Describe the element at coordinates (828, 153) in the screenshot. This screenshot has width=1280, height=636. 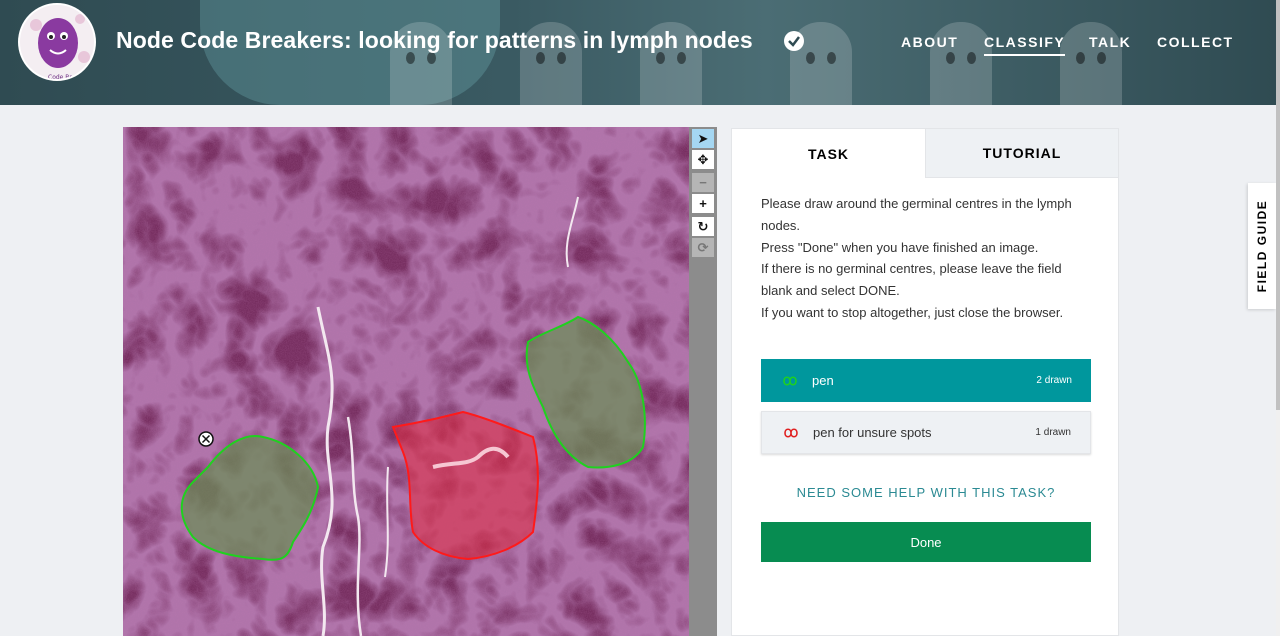
I see `tab-task: TASK` at that location.